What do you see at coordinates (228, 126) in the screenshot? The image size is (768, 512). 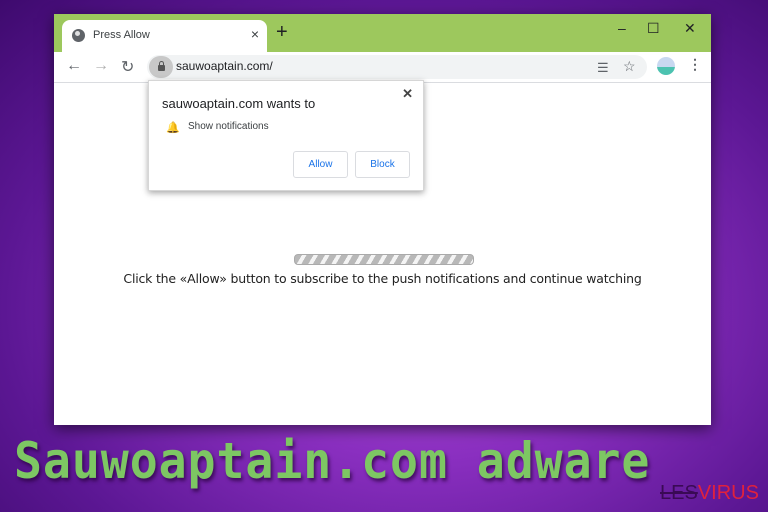 I see `permission-text: Show notifications` at bounding box center [228, 126].